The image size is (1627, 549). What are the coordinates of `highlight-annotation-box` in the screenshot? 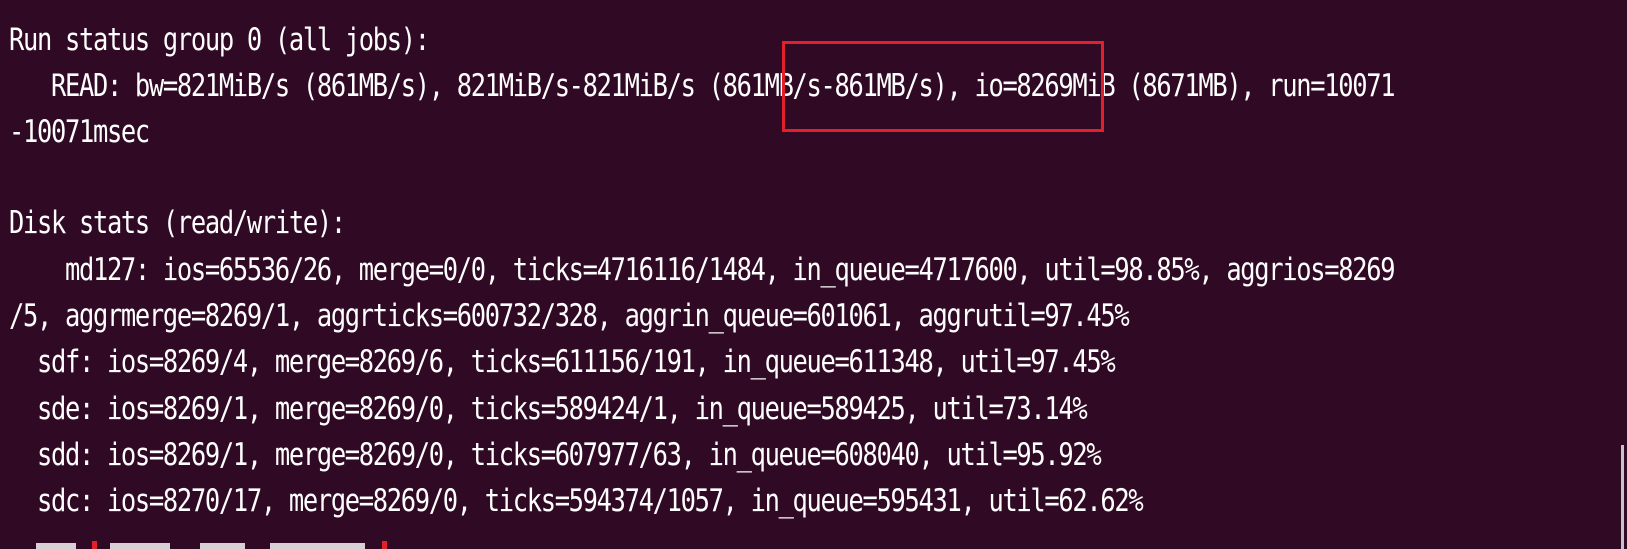 It's located at (943, 86).